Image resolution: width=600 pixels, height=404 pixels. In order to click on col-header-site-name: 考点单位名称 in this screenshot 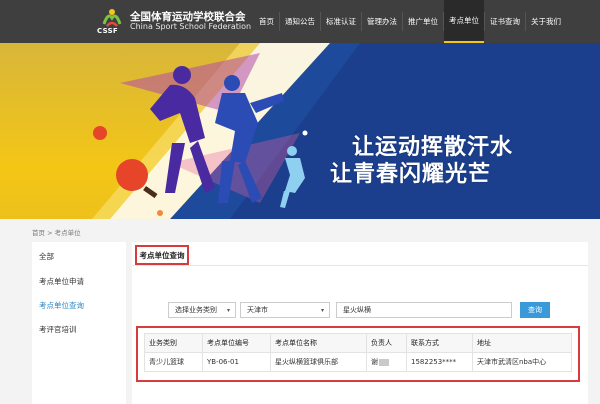, I will do `click(318, 343)`.